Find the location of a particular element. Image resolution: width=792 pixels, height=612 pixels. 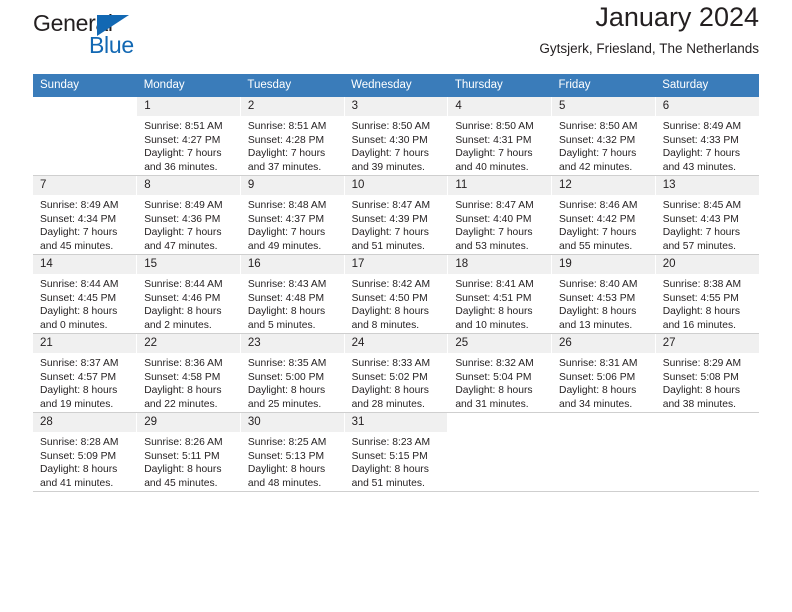

day-detail-line: Sunrise: 8:51 AM is located at coordinates (183, 126).